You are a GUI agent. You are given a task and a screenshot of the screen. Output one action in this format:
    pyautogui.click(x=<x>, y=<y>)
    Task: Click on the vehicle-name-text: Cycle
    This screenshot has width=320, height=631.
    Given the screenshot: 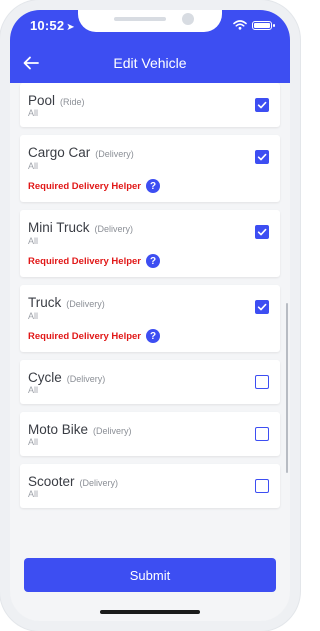 What is the action you would take?
    pyautogui.click(x=45, y=377)
    